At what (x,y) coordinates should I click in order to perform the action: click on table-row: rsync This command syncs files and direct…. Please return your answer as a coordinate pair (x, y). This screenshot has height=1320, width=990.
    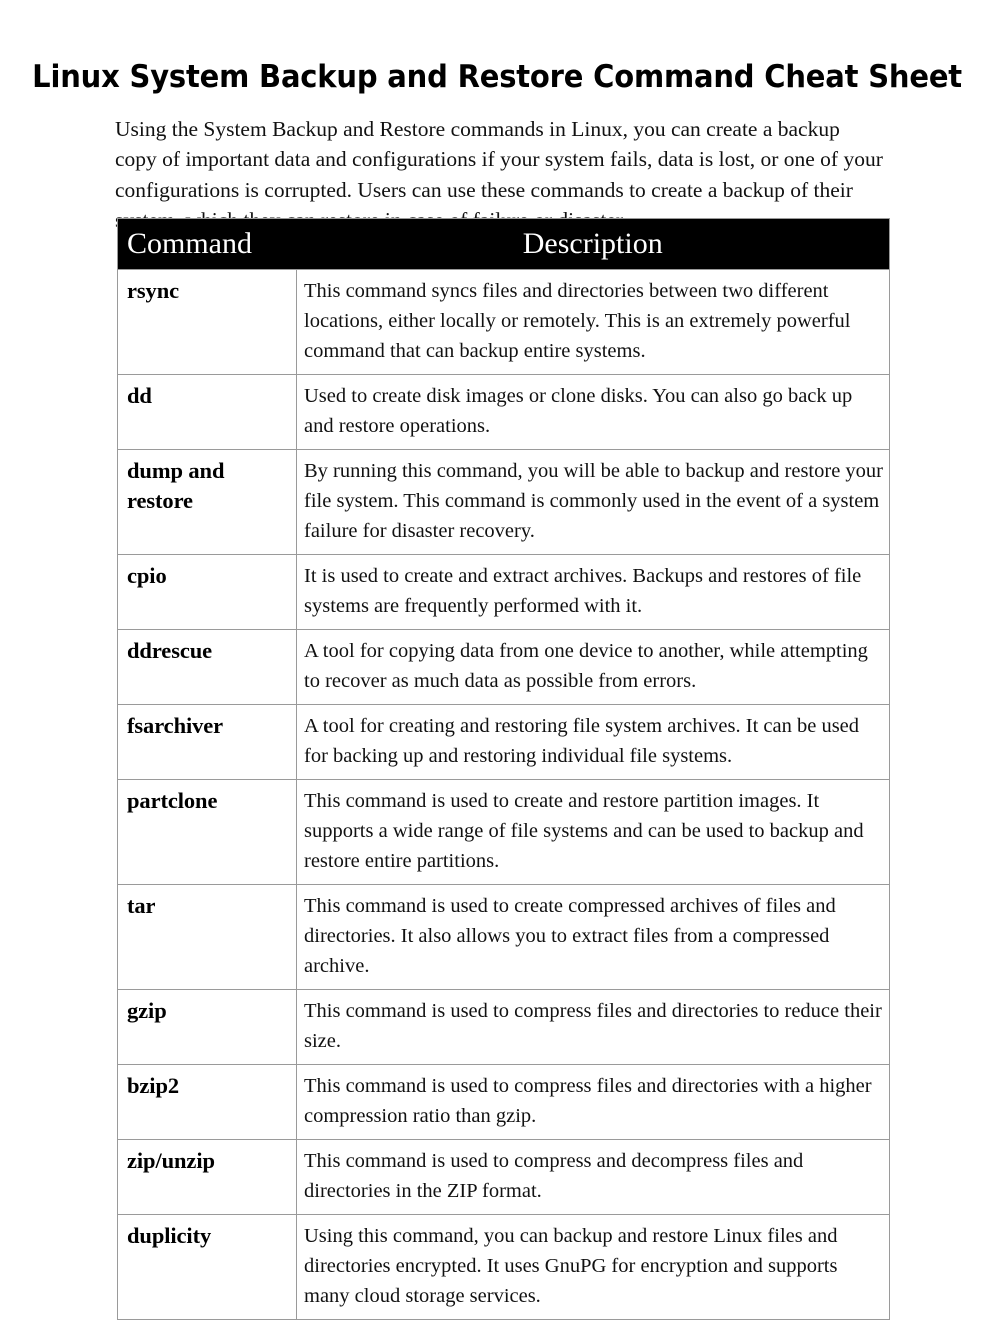
    Looking at the image, I should click on (503, 322).